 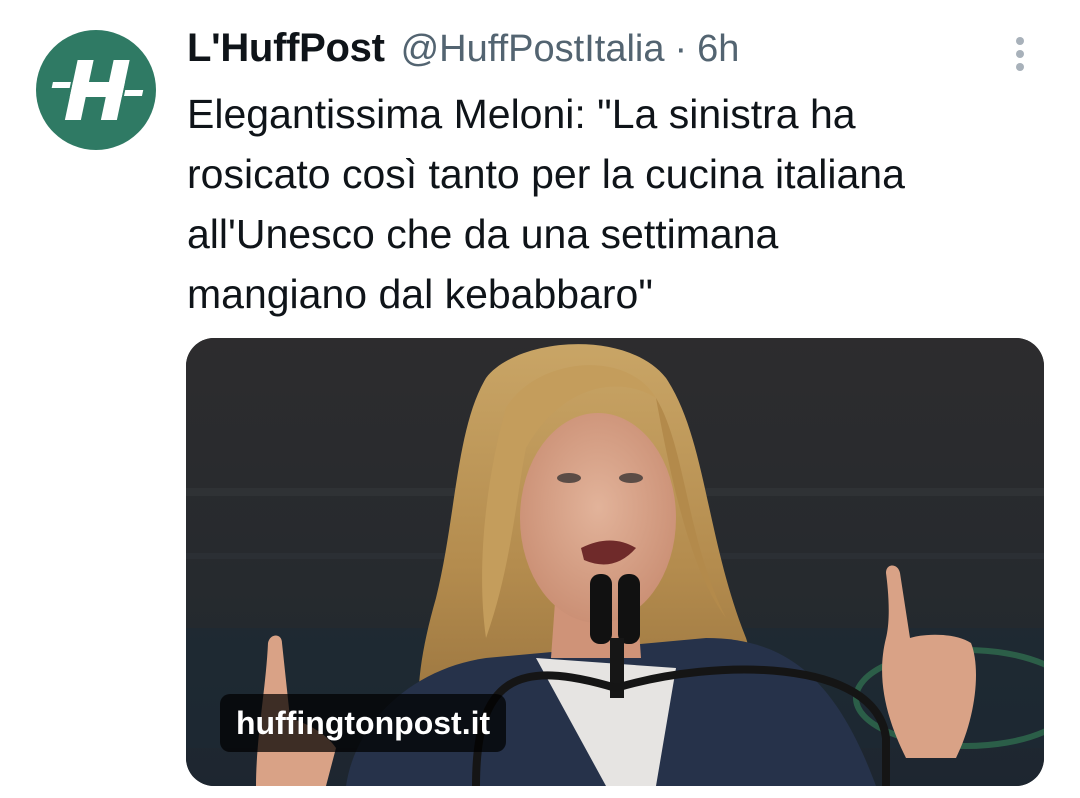 What do you see at coordinates (533, 49) in the screenshot?
I see `author-handle: @HuffPostItalia` at bounding box center [533, 49].